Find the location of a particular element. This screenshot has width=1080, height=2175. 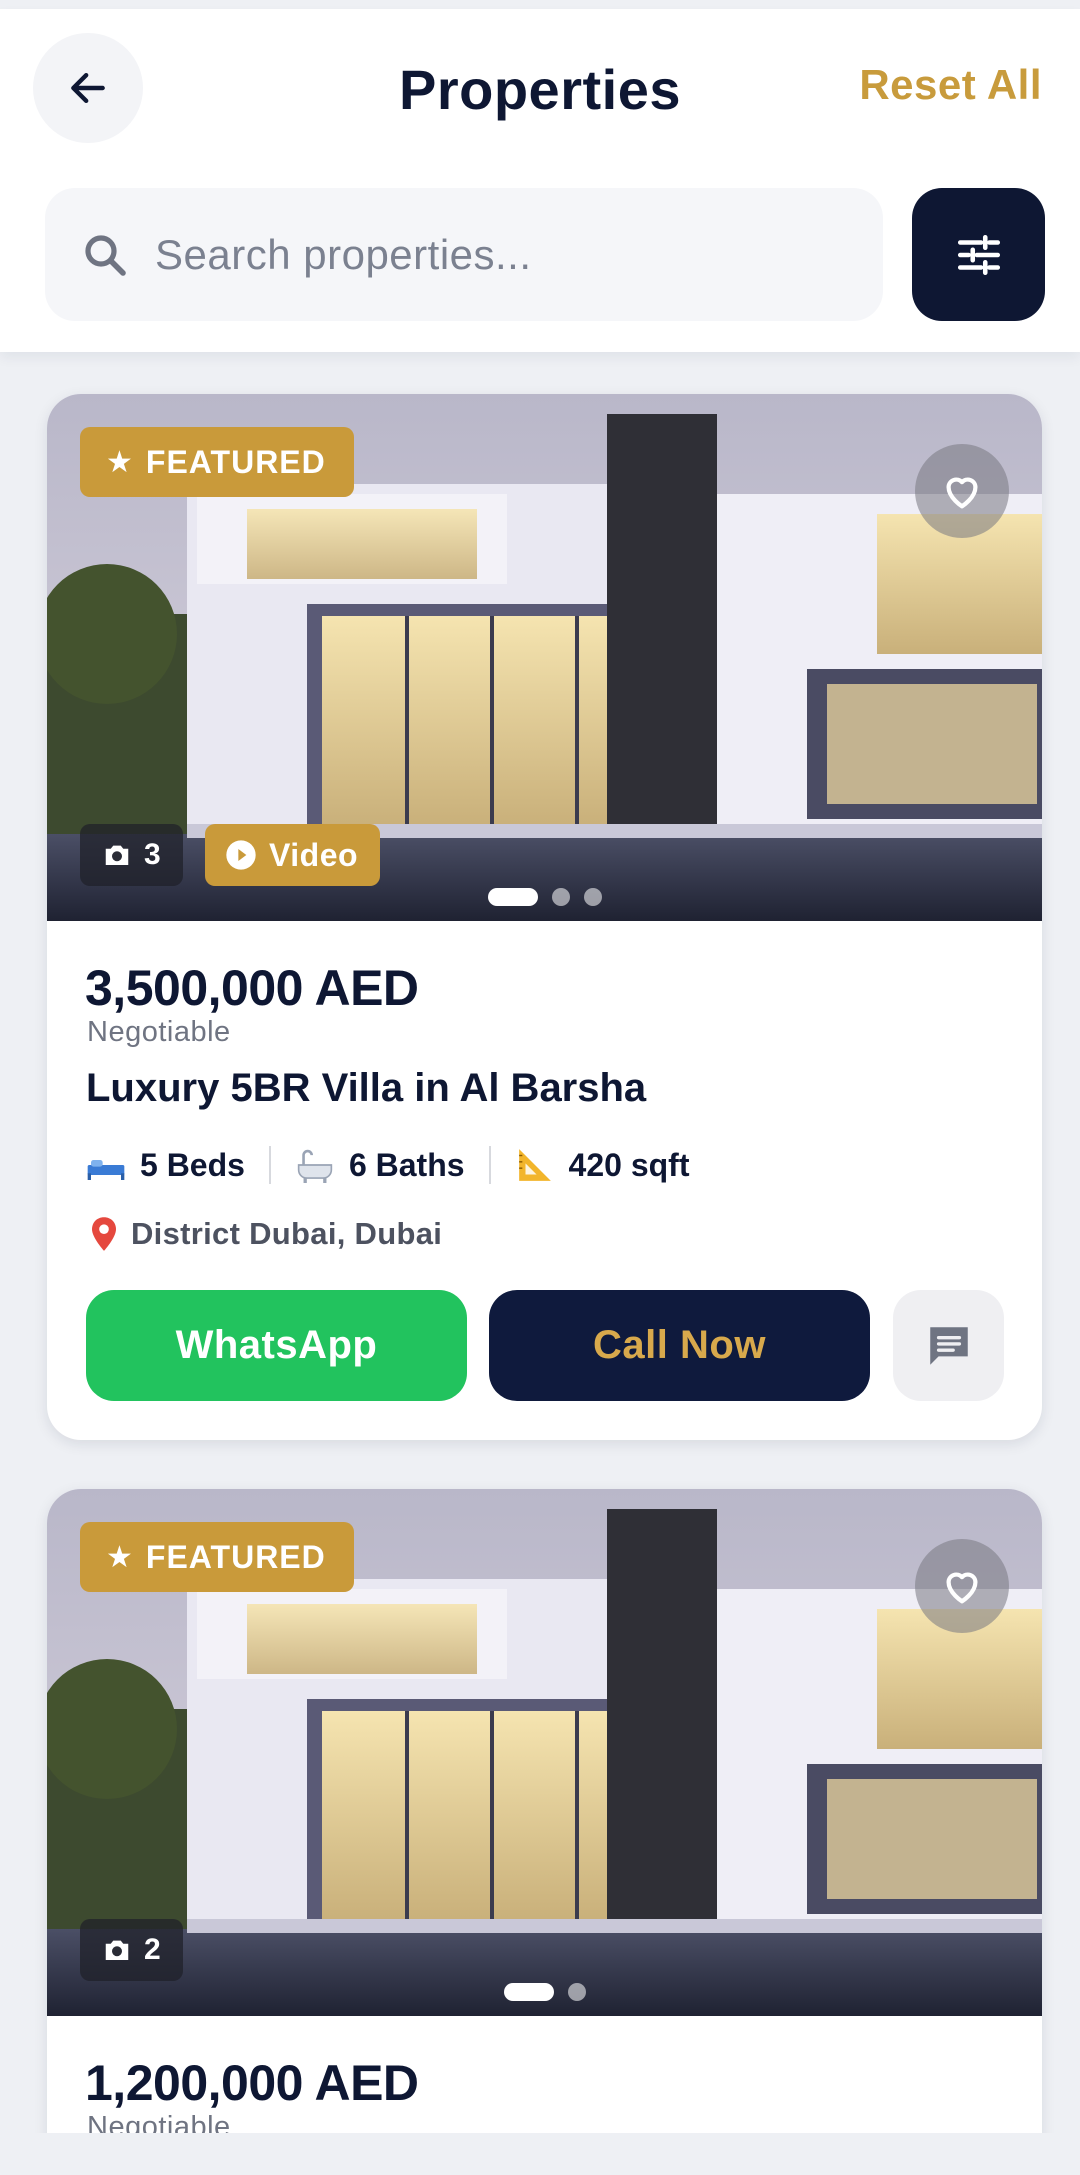

sliders-icon is located at coordinates (978, 254).